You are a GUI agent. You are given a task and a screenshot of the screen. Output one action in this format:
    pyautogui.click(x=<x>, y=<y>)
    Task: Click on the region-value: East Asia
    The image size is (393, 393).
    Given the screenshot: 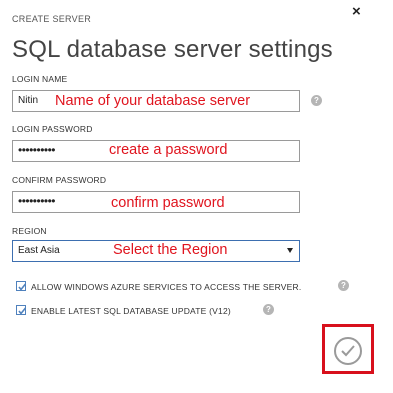 What is the action you would take?
    pyautogui.click(x=39, y=250)
    